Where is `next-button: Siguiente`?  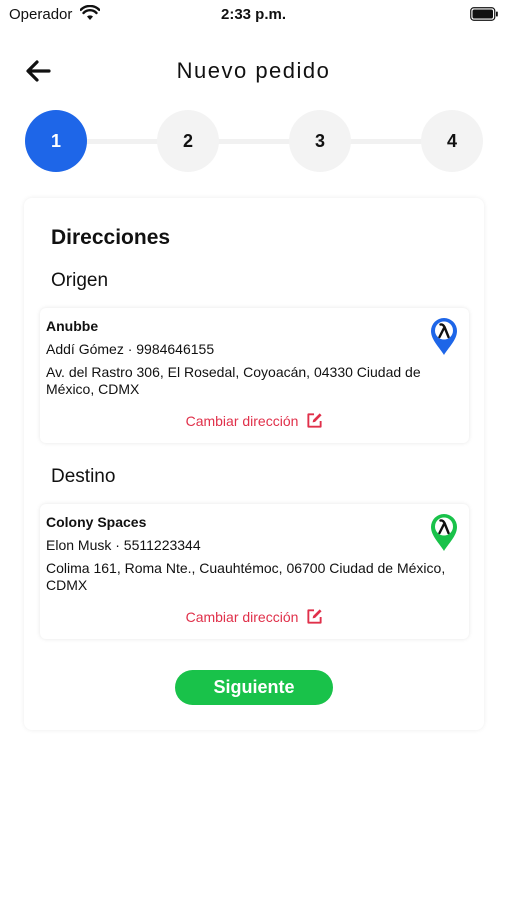
next-button: Siguiente is located at coordinates (254, 687).